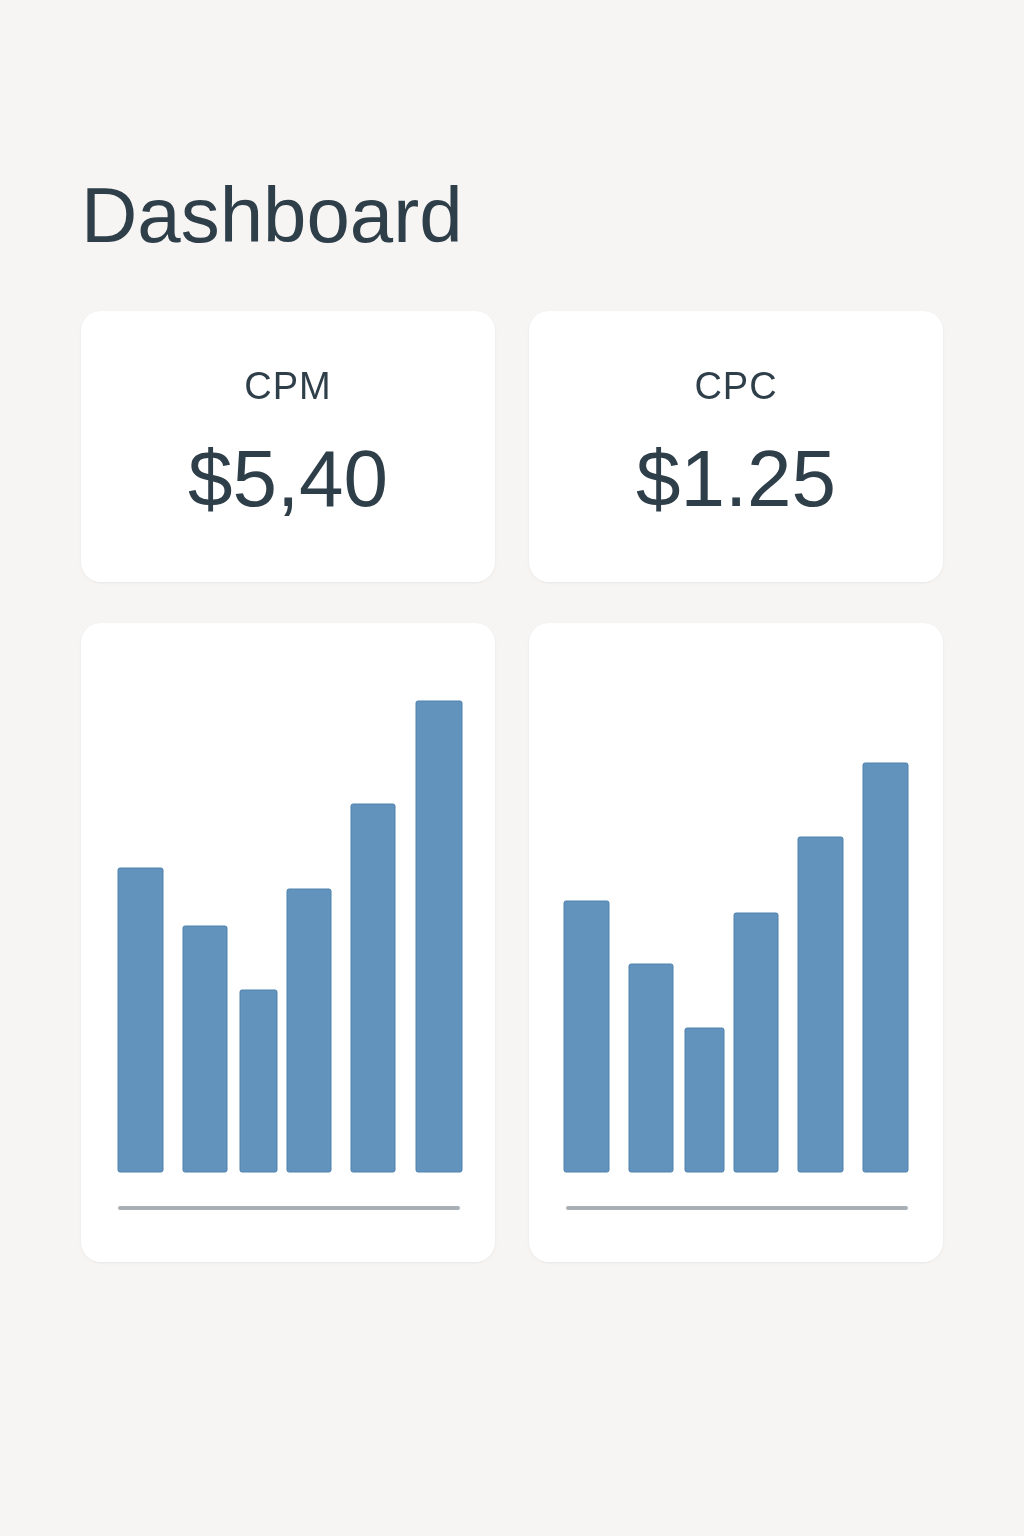  What do you see at coordinates (288, 386) in the screenshot?
I see `metric-label: CPM` at bounding box center [288, 386].